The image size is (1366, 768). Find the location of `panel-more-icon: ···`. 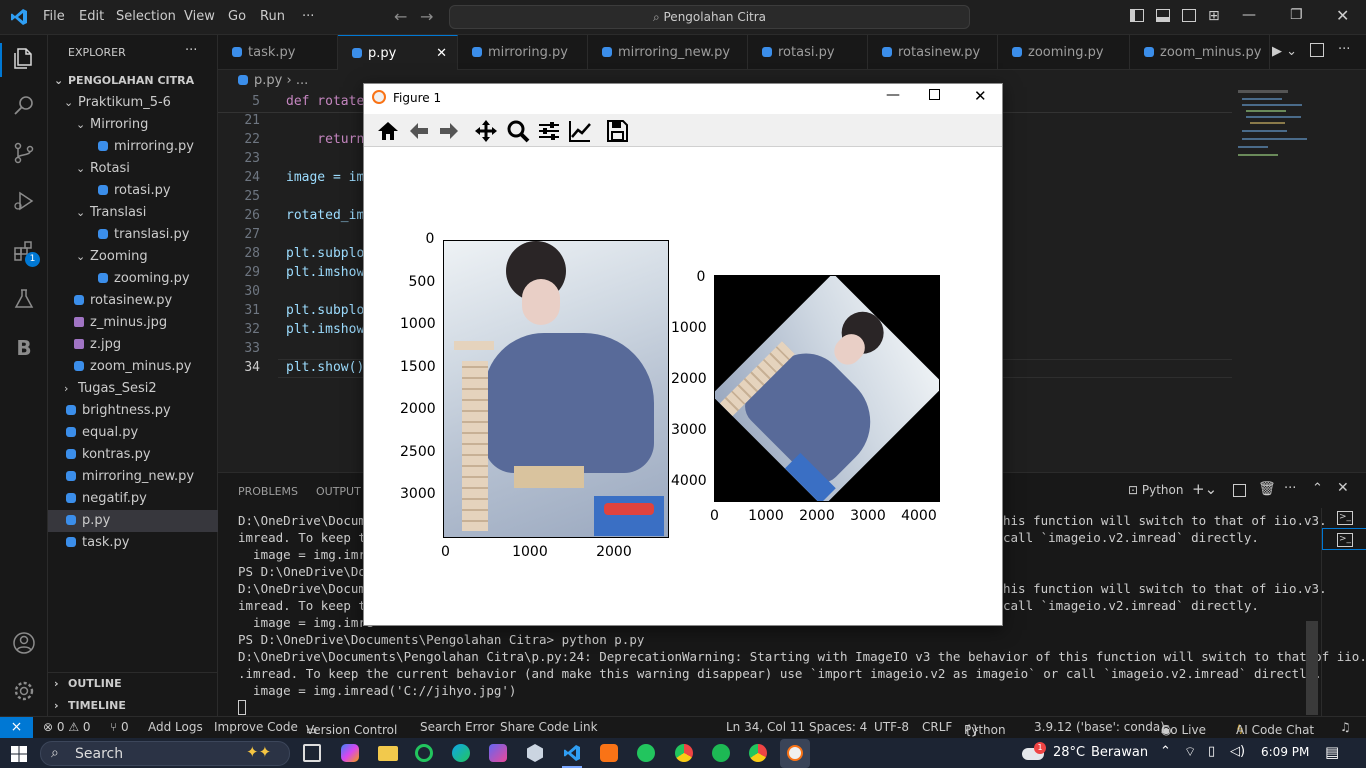

panel-more-icon: ··· is located at coordinates (1290, 488).